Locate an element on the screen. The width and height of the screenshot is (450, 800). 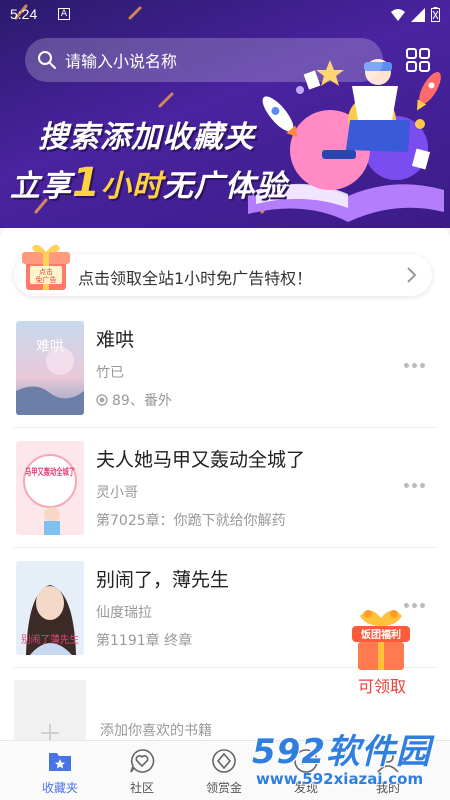
book-author: 灵小哥 is located at coordinates (117, 493).